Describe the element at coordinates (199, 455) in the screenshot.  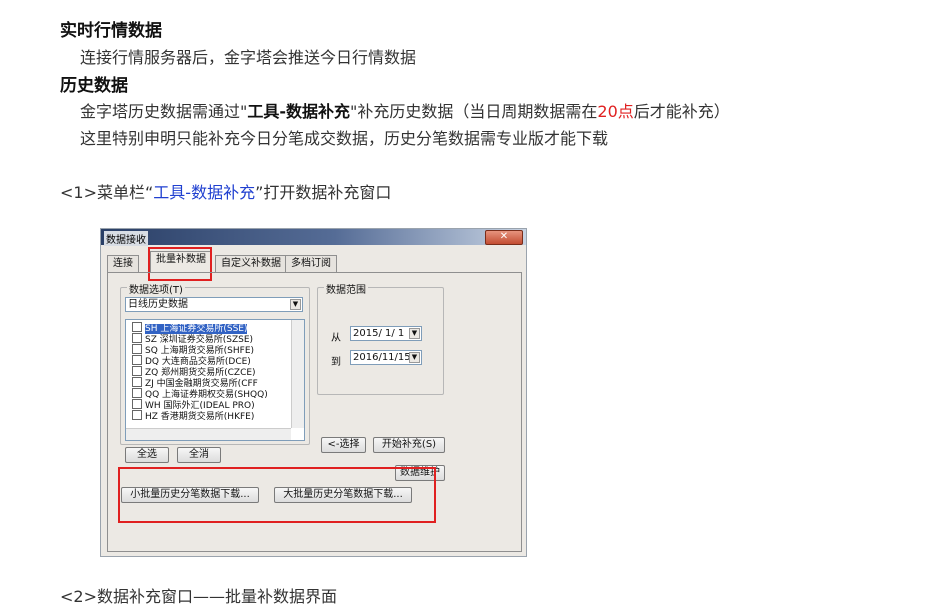
I see `deselect-all-button: 全消` at that location.